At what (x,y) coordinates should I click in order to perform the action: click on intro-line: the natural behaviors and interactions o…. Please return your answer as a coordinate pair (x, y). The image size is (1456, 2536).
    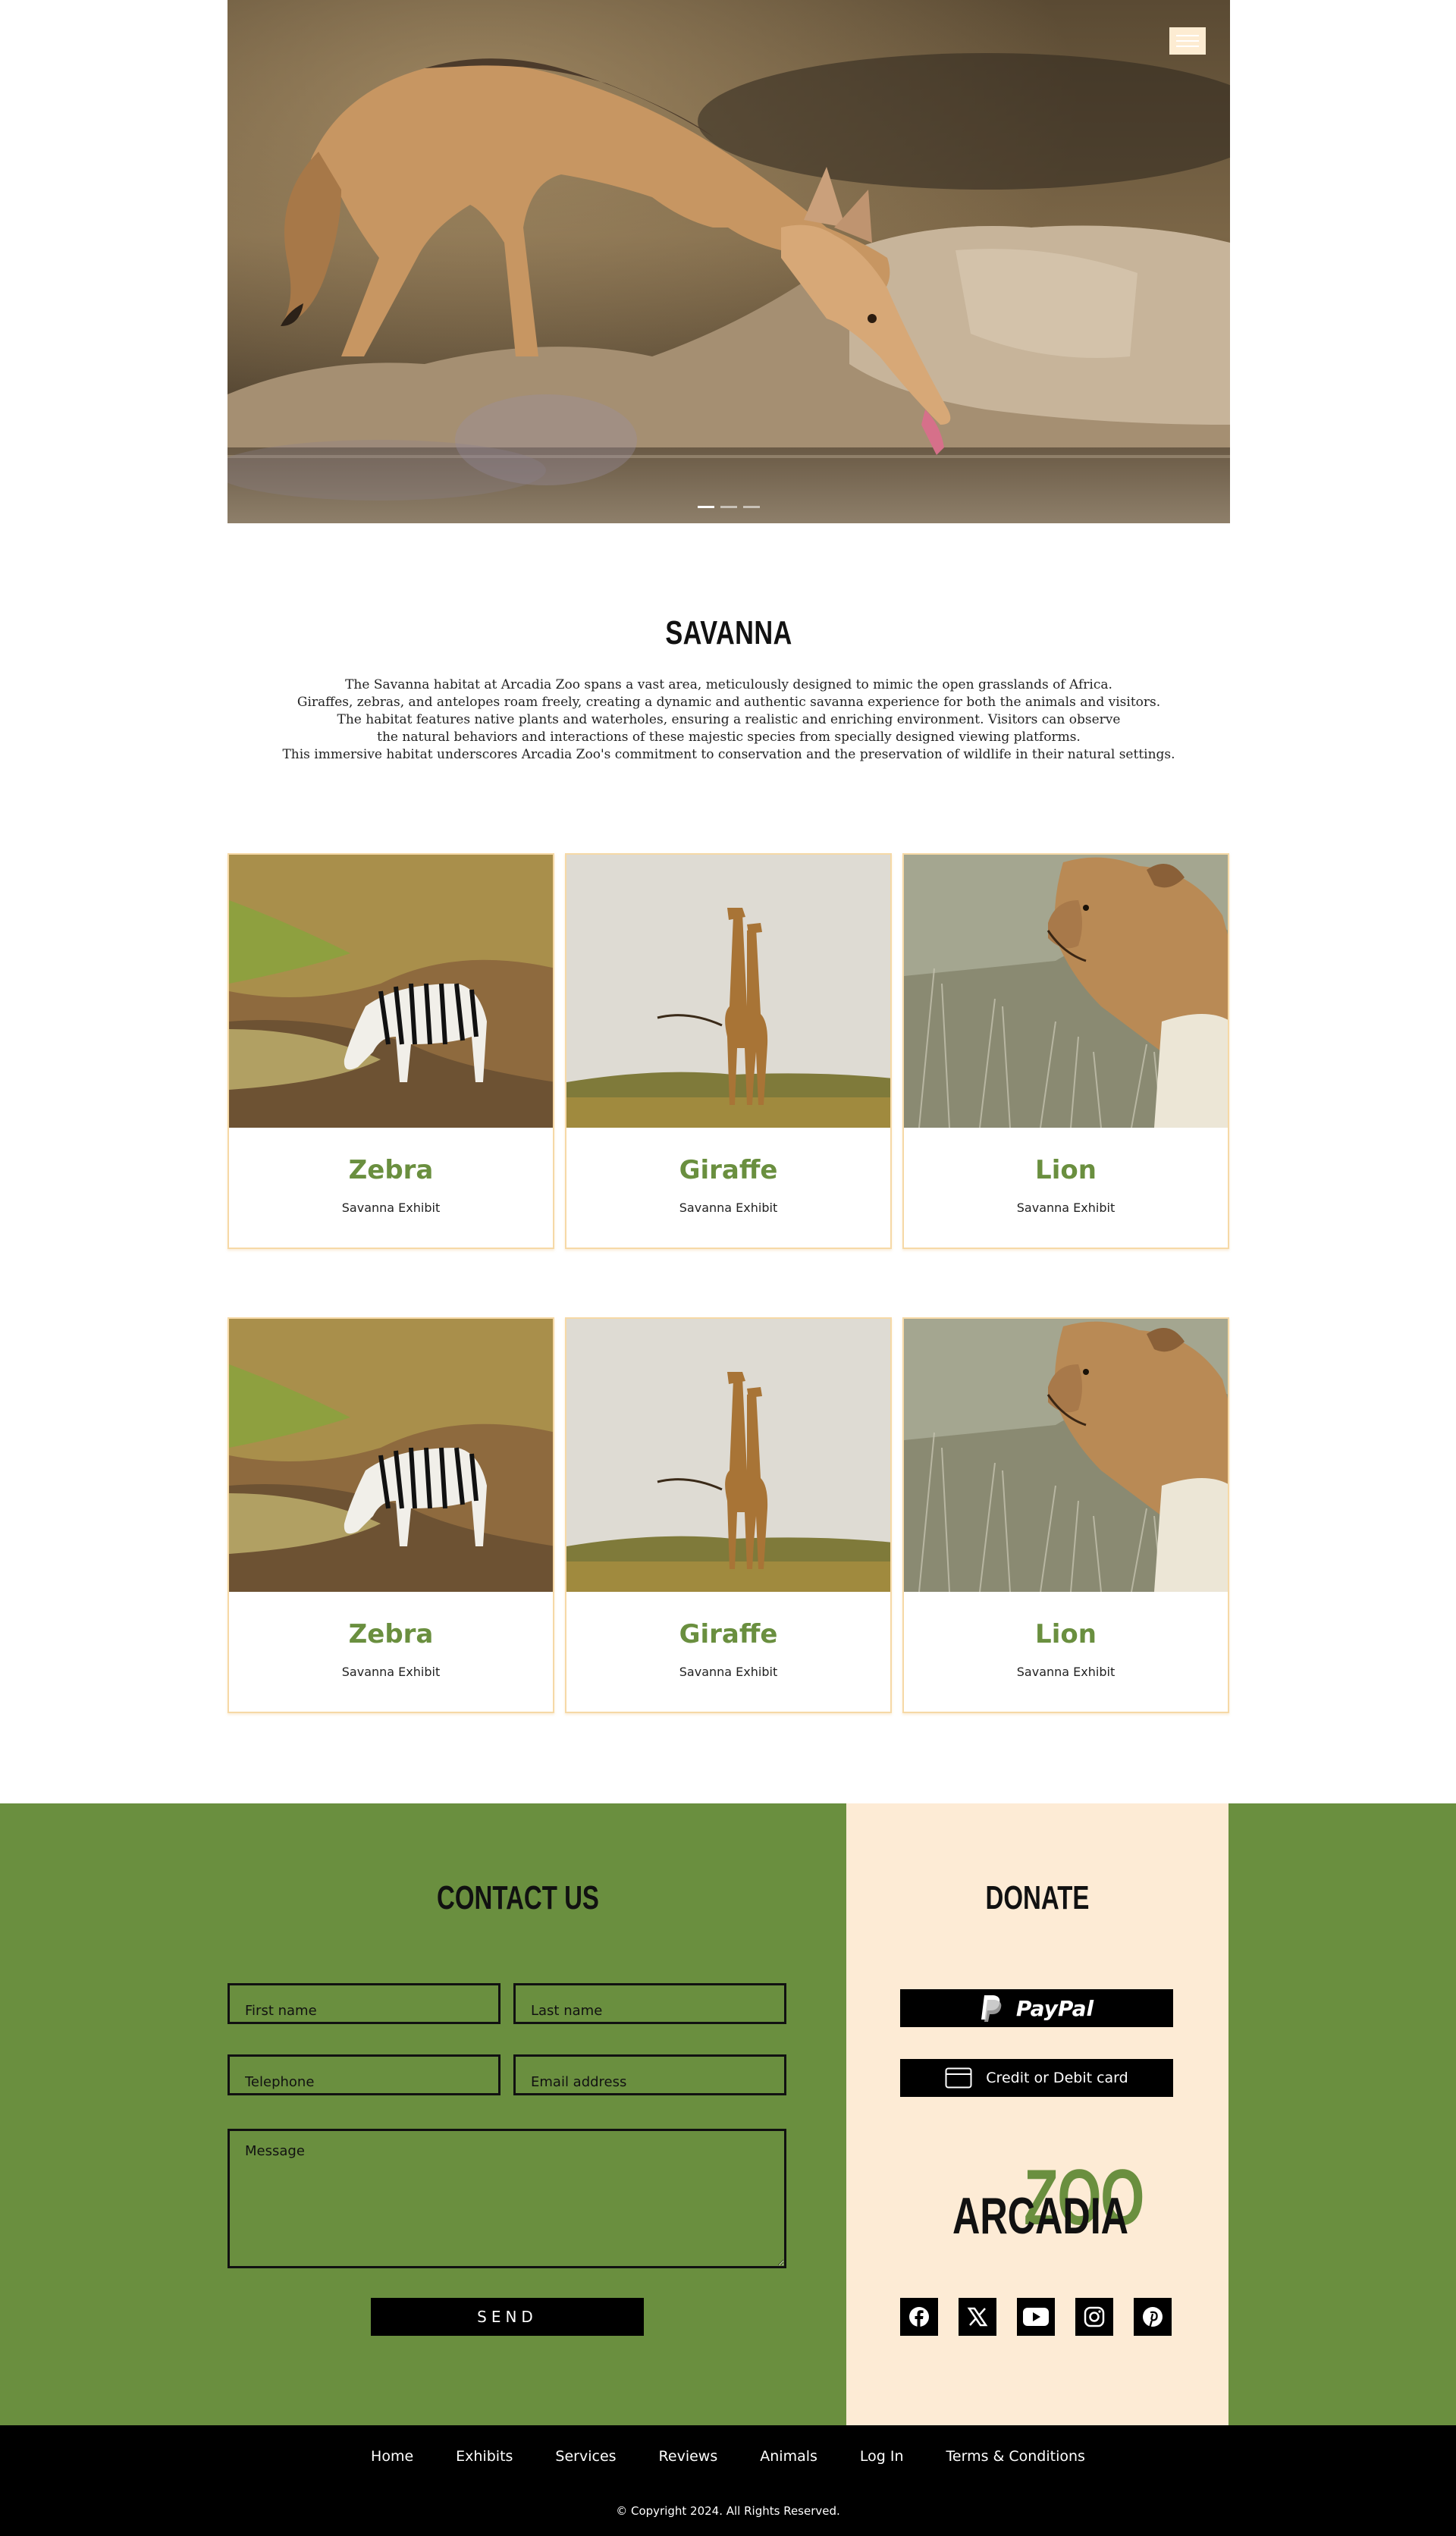
    Looking at the image, I should click on (729, 737).